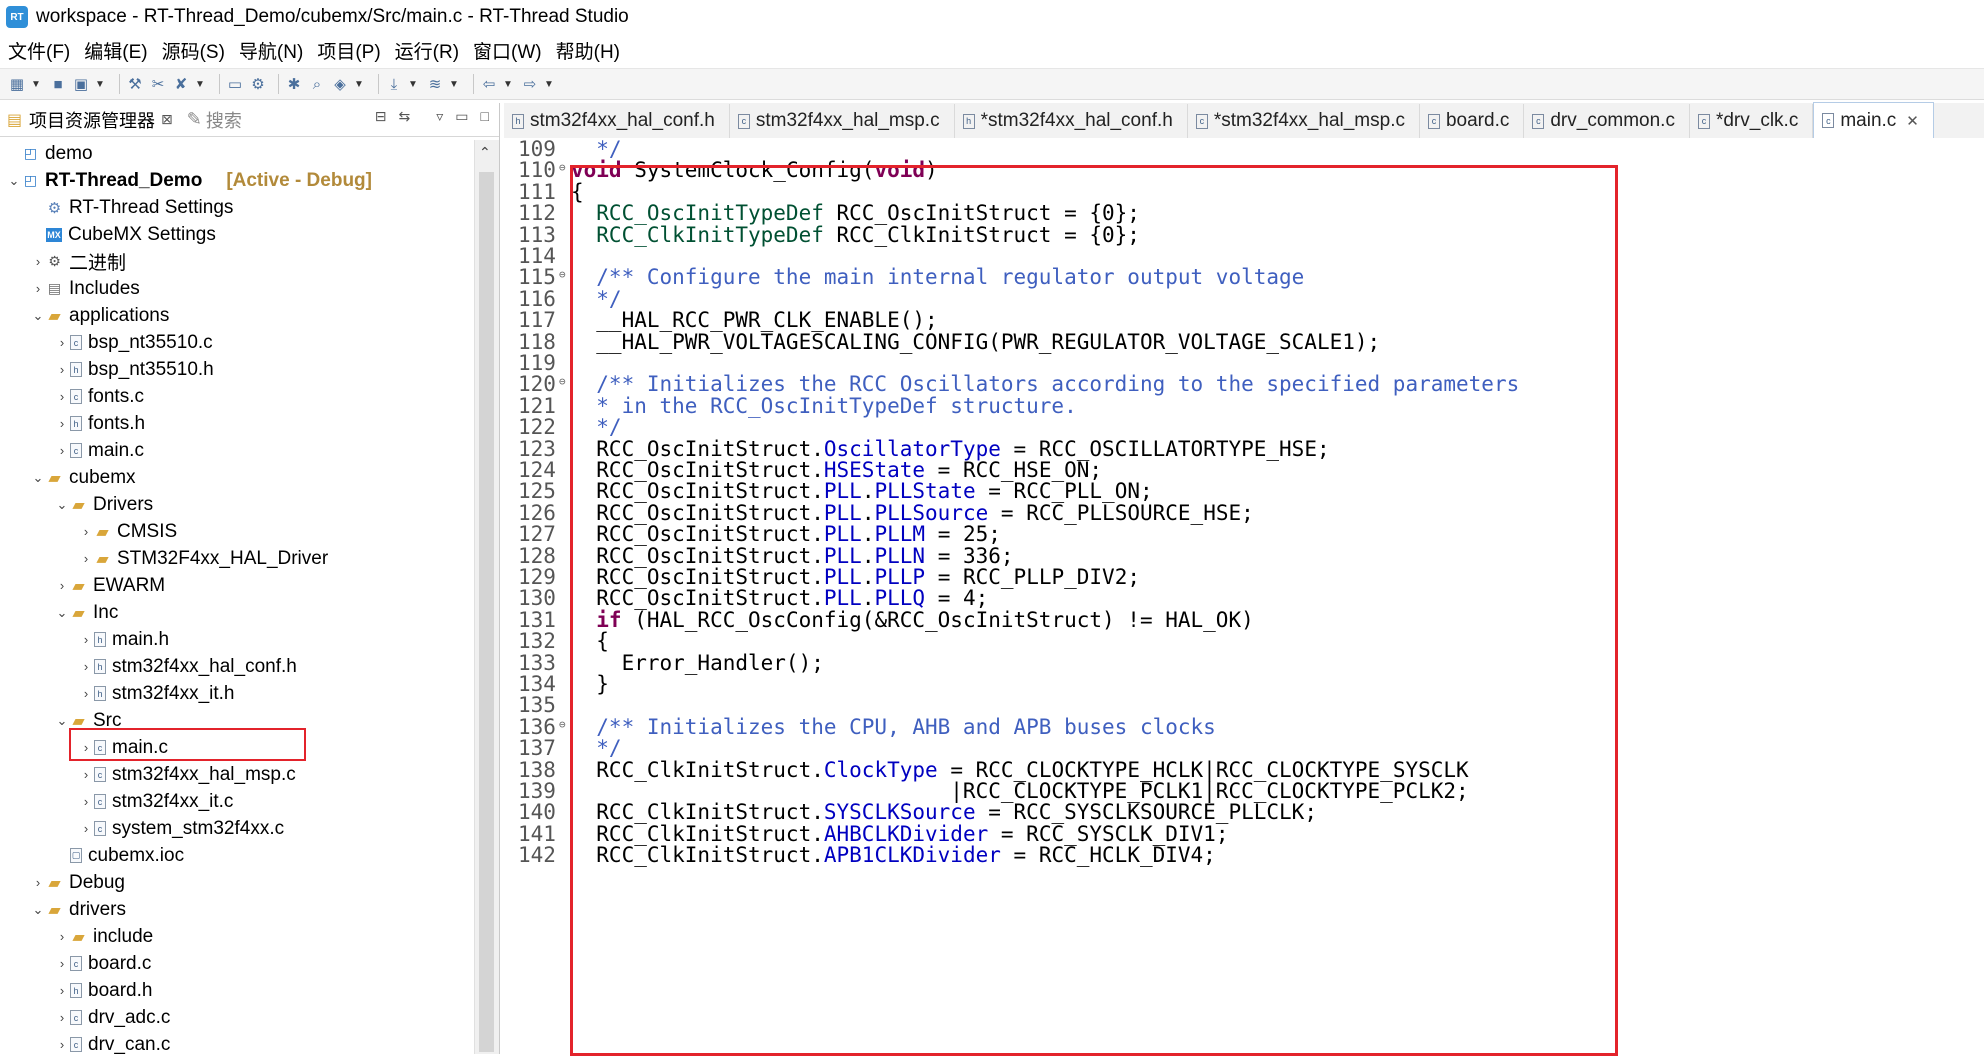 This screenshot has height=1056, width=1984. What do you see at coordinates (427, 50) in the screenshot?
I see `menu-item: 运行(R)` at bounding box center [427, 50].